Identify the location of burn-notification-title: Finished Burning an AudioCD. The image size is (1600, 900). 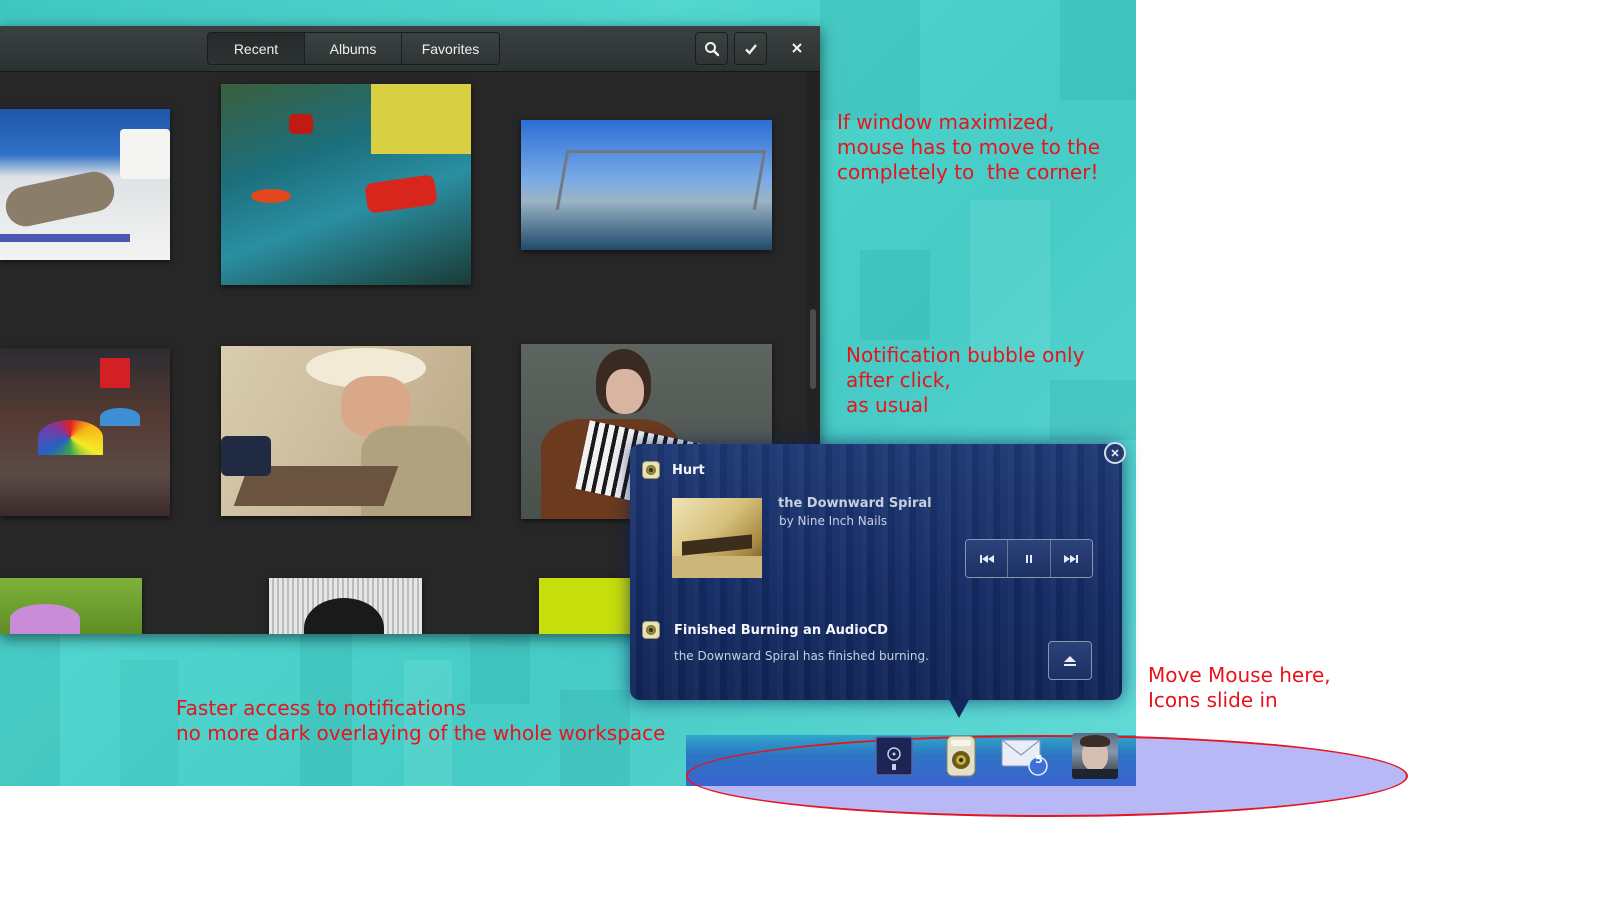
(781, 630).